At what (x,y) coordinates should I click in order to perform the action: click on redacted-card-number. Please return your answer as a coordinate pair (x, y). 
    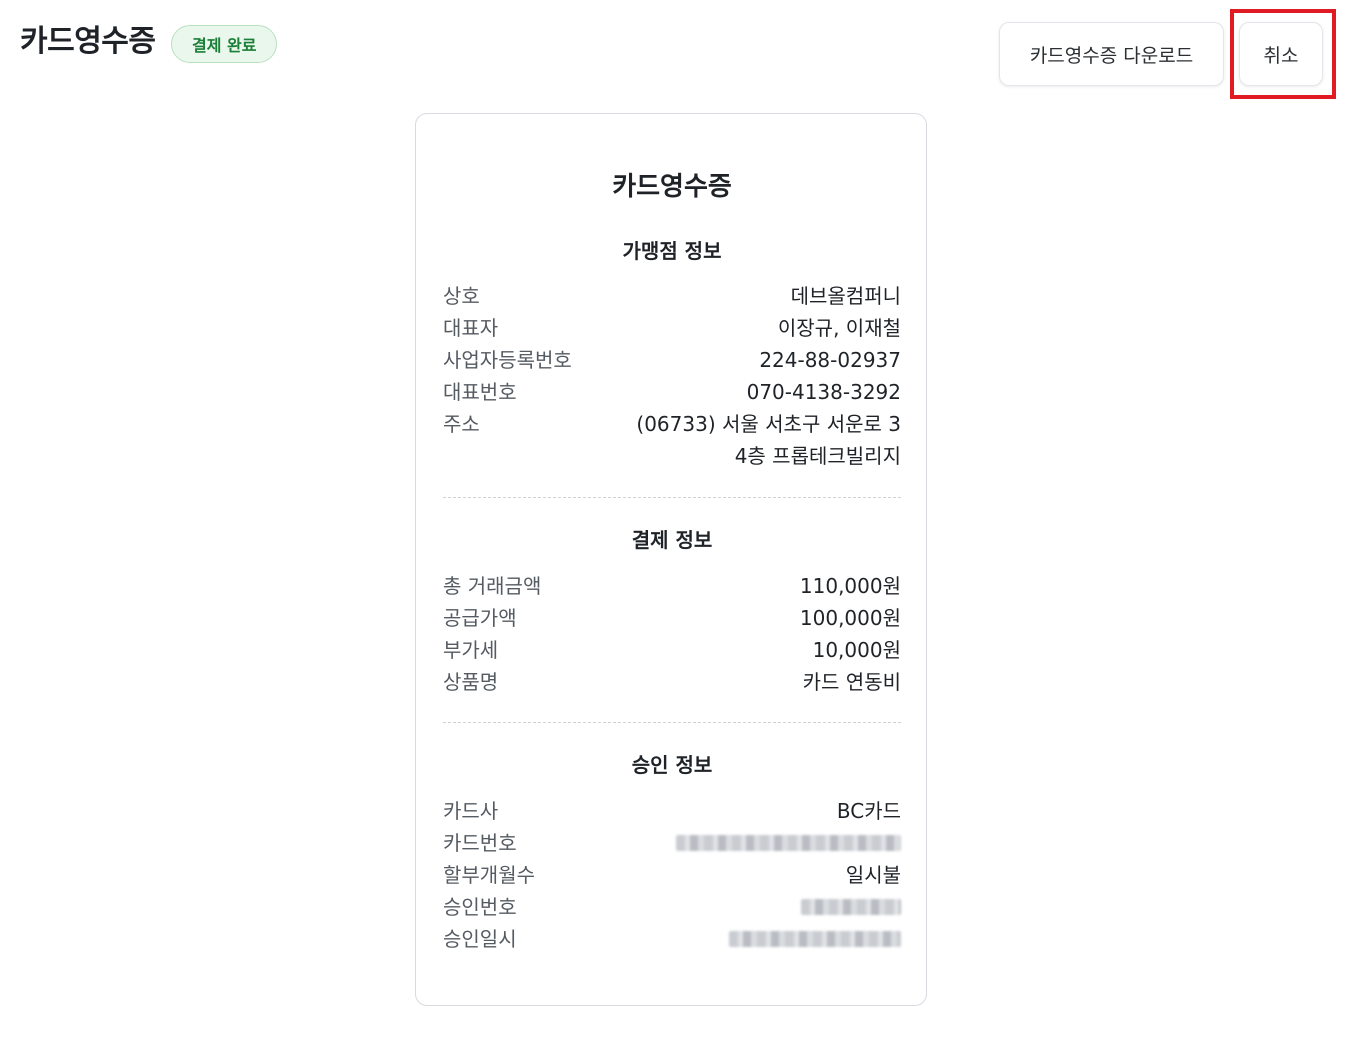
    Looking at the image, I should click on (788, 843).